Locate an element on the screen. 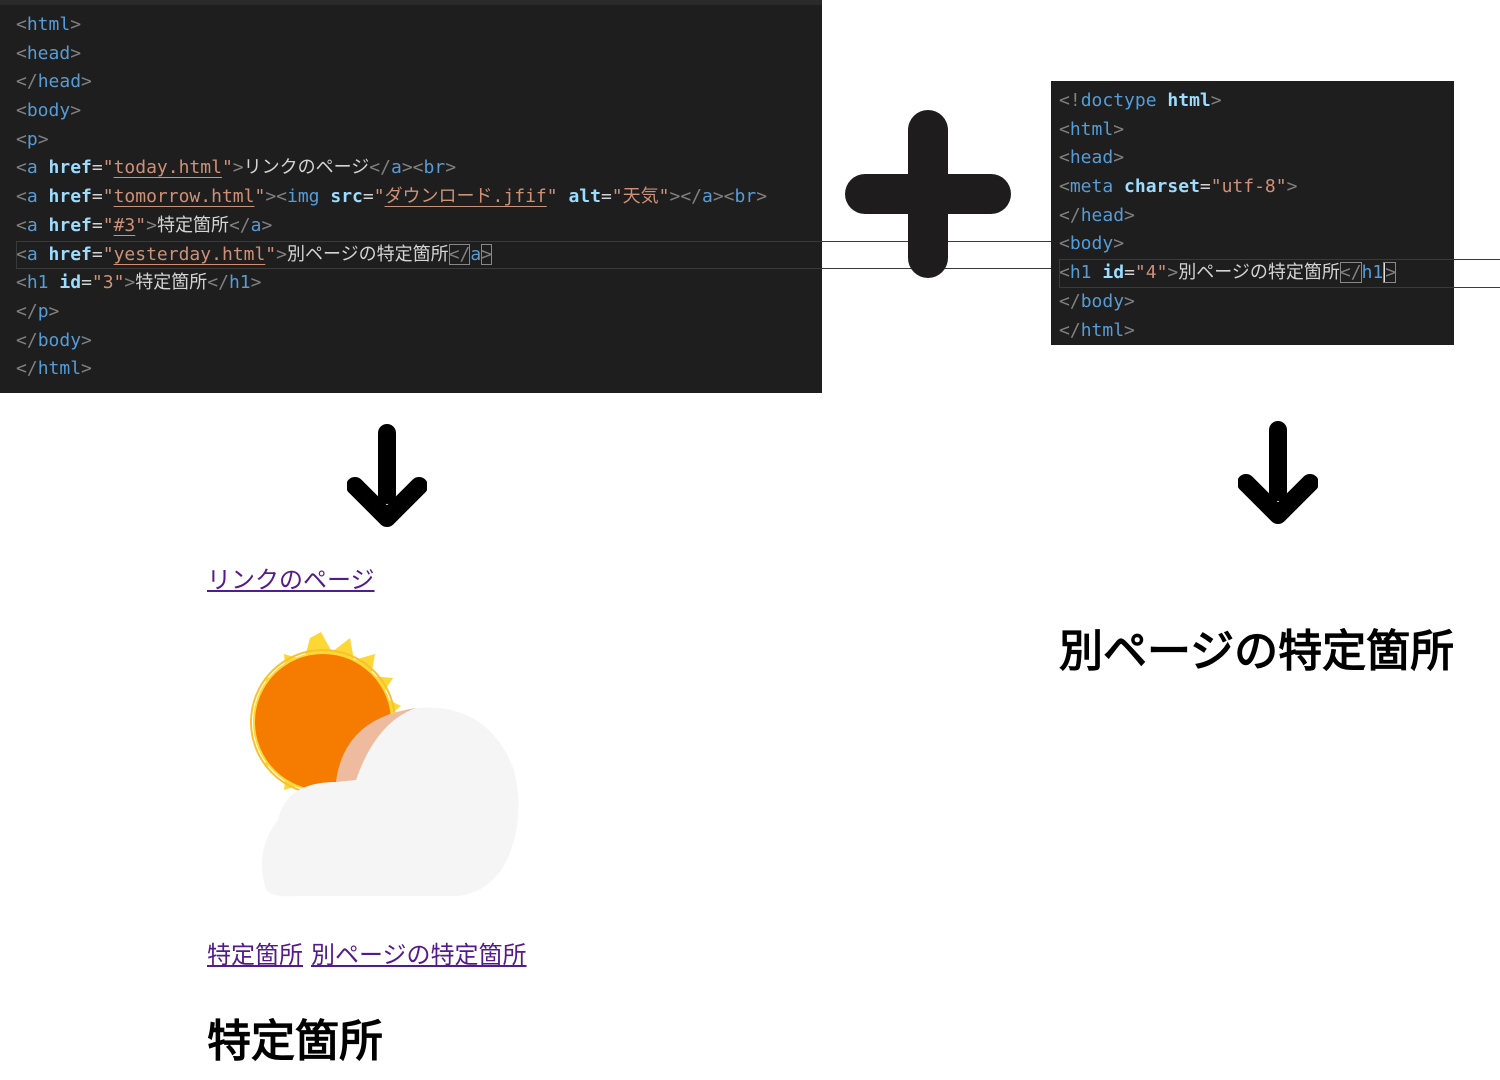  code-line: <a href="#3">特定箇所</a> is located at coordinates (391, 226).